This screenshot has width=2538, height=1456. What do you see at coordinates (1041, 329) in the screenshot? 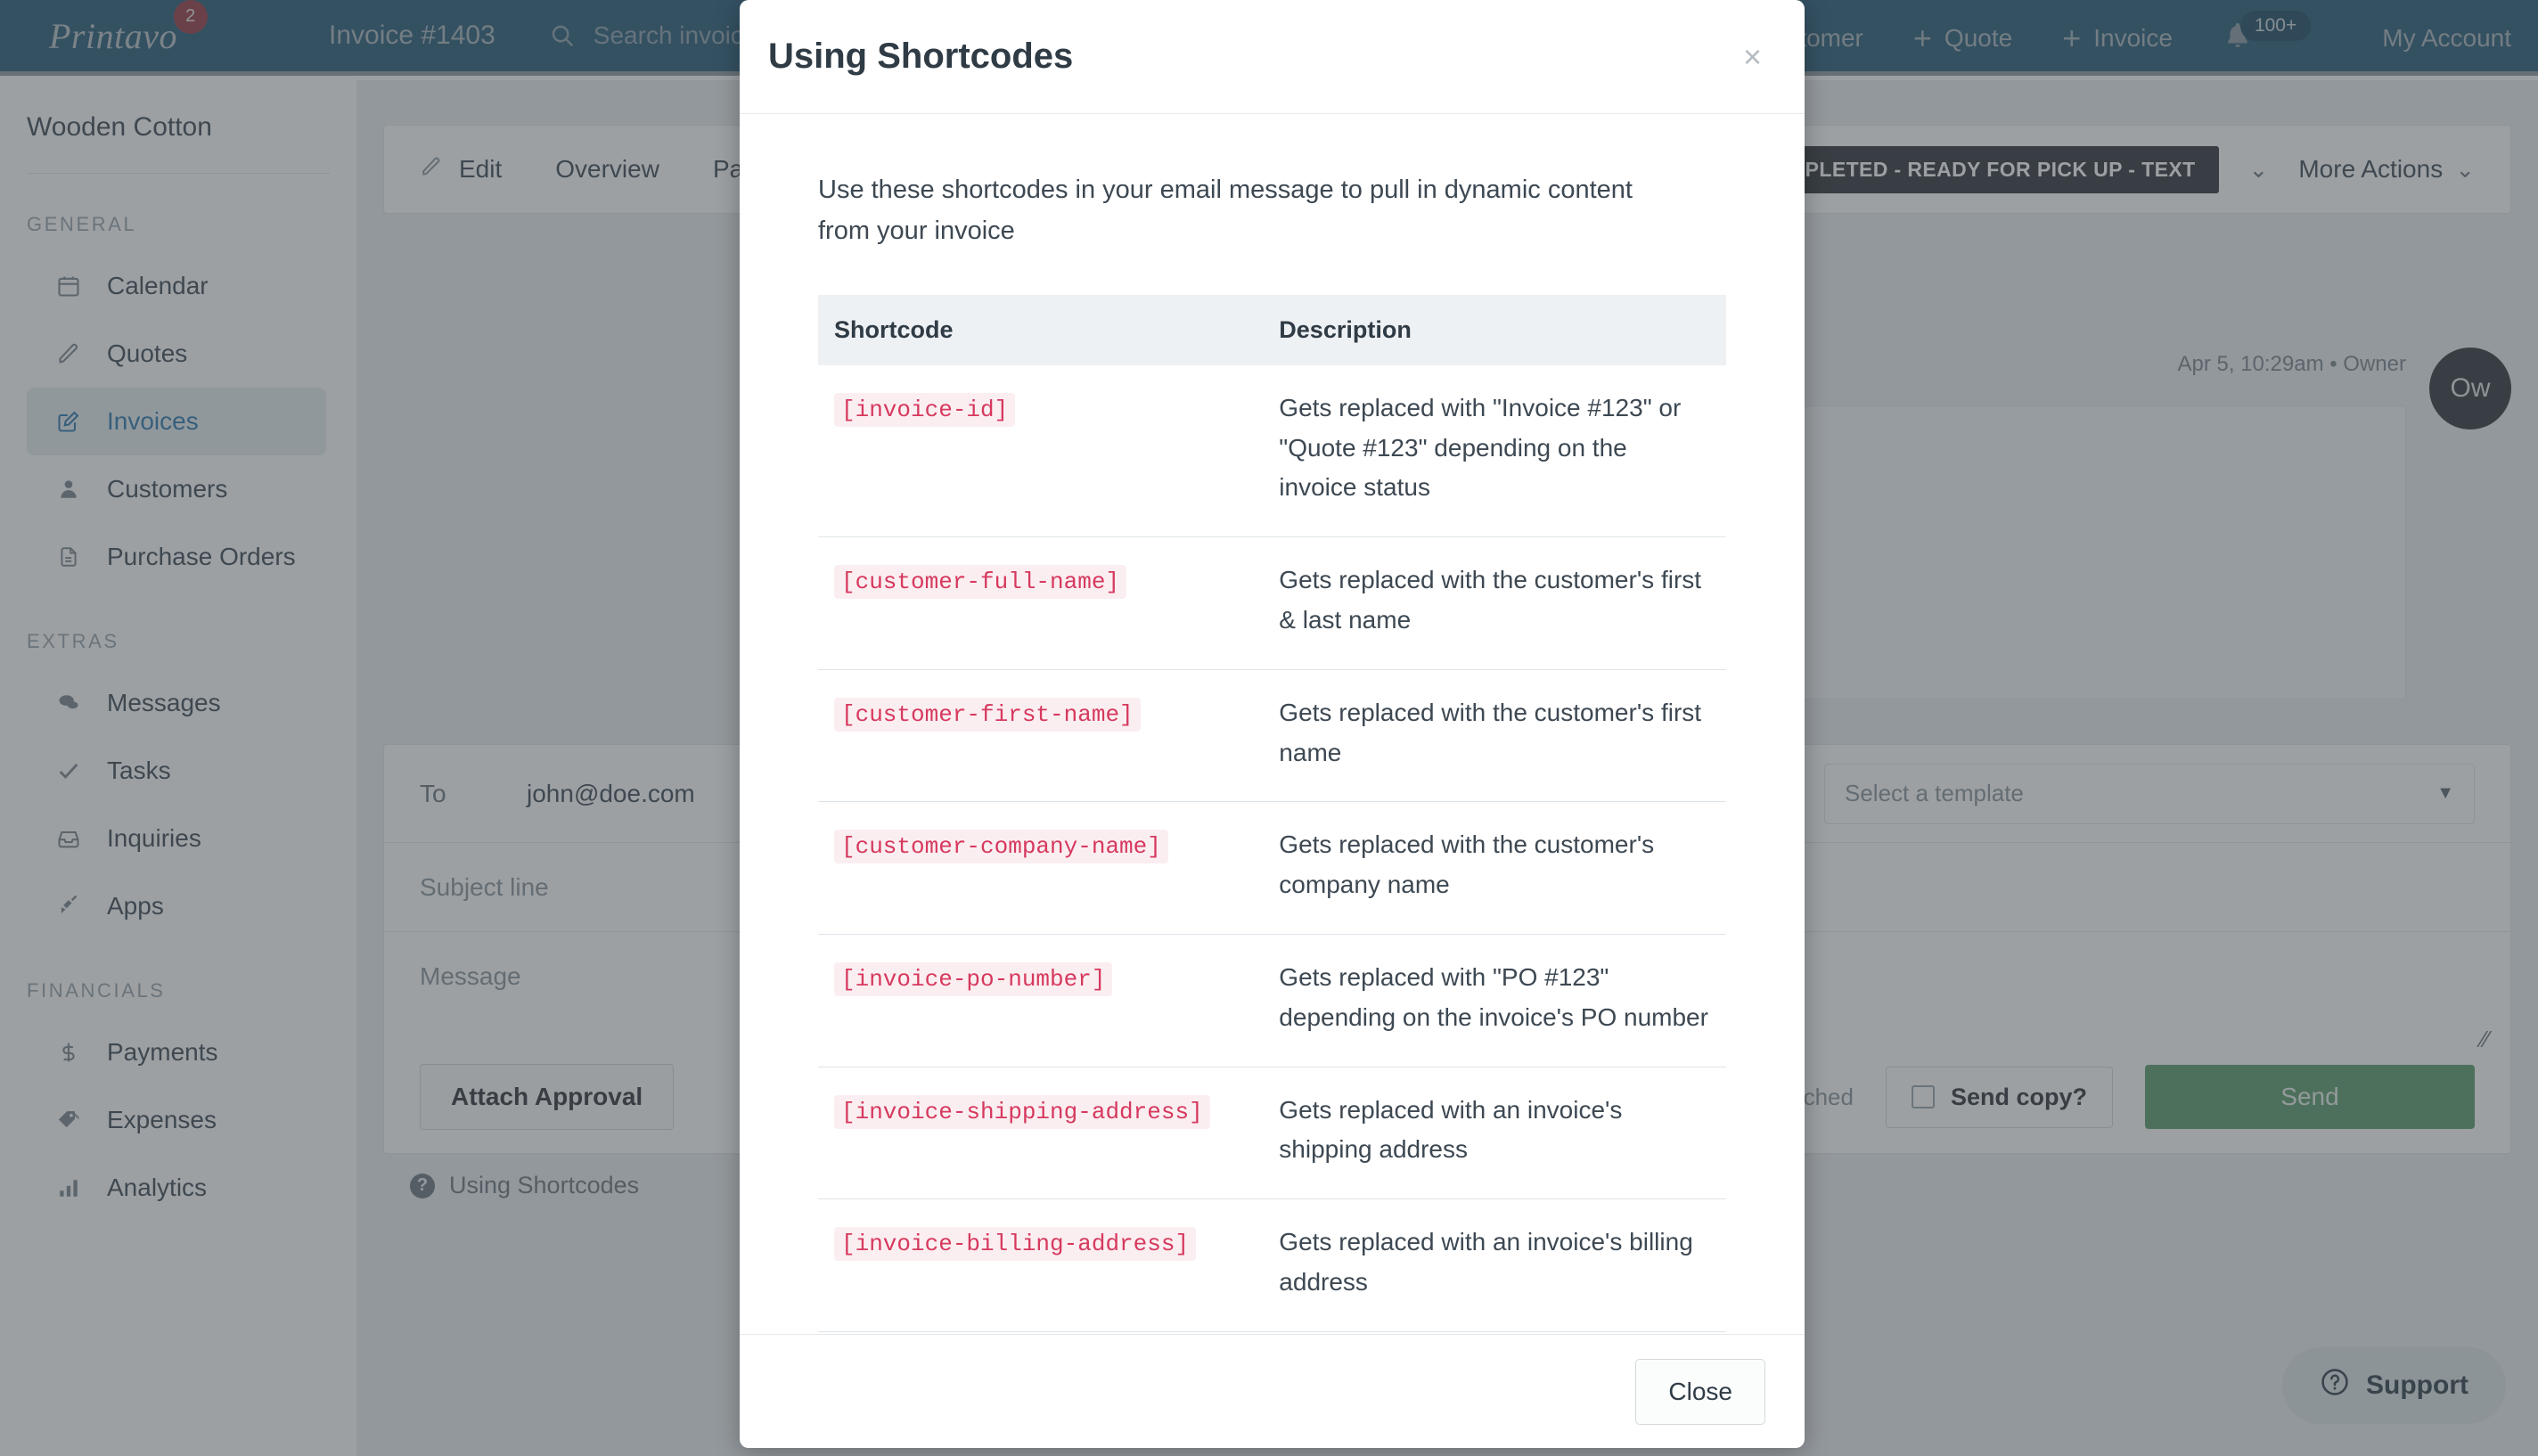
I see `column-header-shortcode: Shortcode` at bounding box center [1041, 329].